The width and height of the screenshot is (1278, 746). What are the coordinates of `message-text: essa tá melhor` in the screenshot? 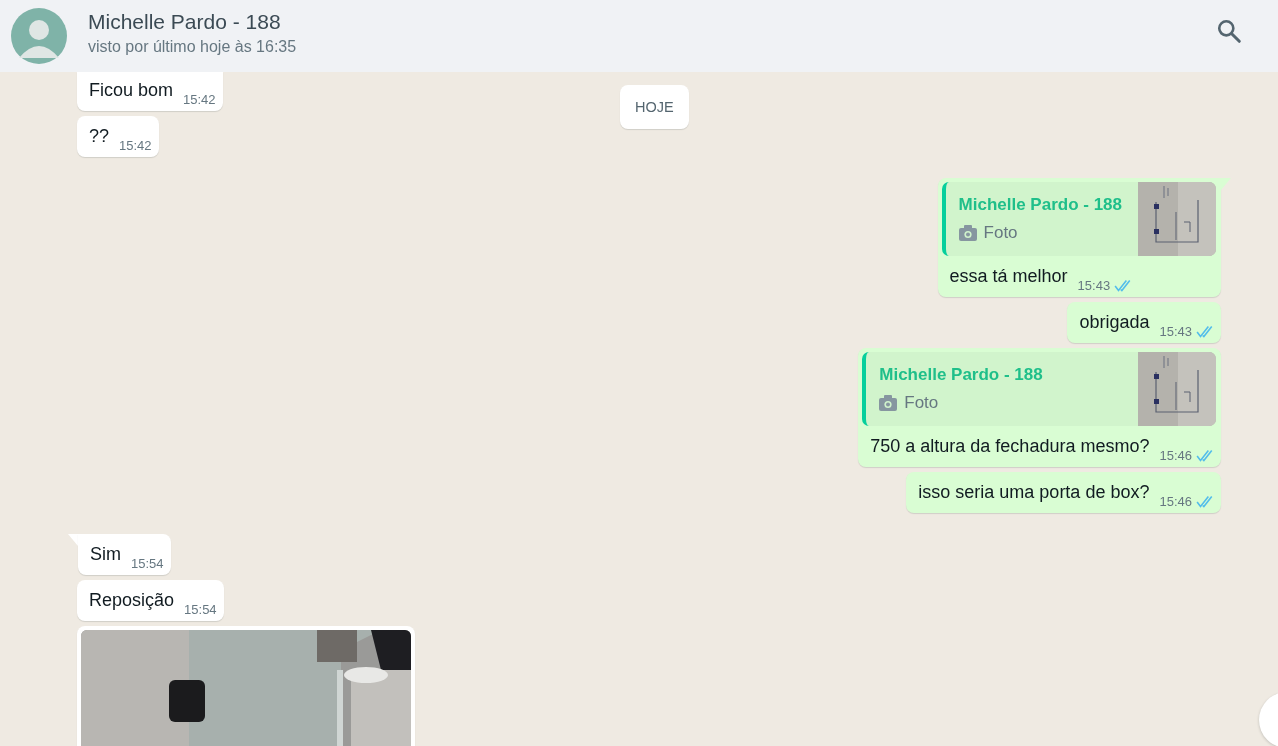 It's located at (1008, 276).